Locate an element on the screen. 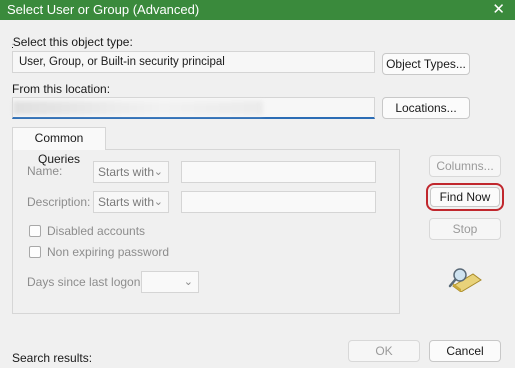  days-since-last-logon-select: ⌄ is located at coordinates (170, 282).